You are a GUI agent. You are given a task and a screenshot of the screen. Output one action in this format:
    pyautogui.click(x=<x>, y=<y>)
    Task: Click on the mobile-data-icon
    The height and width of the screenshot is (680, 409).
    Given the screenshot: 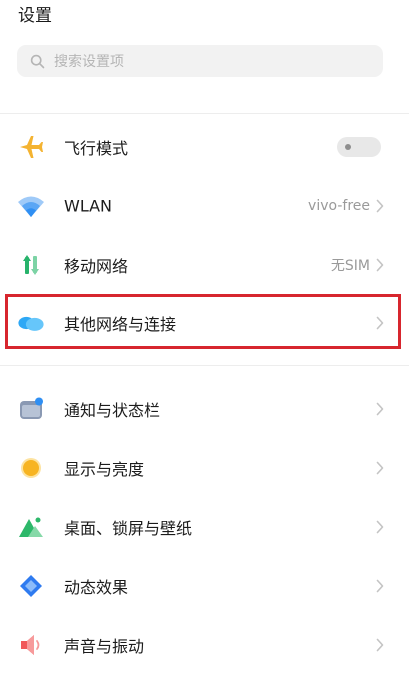 What is the action you would take?
    pyautogui.click(x=31, y=265)
    